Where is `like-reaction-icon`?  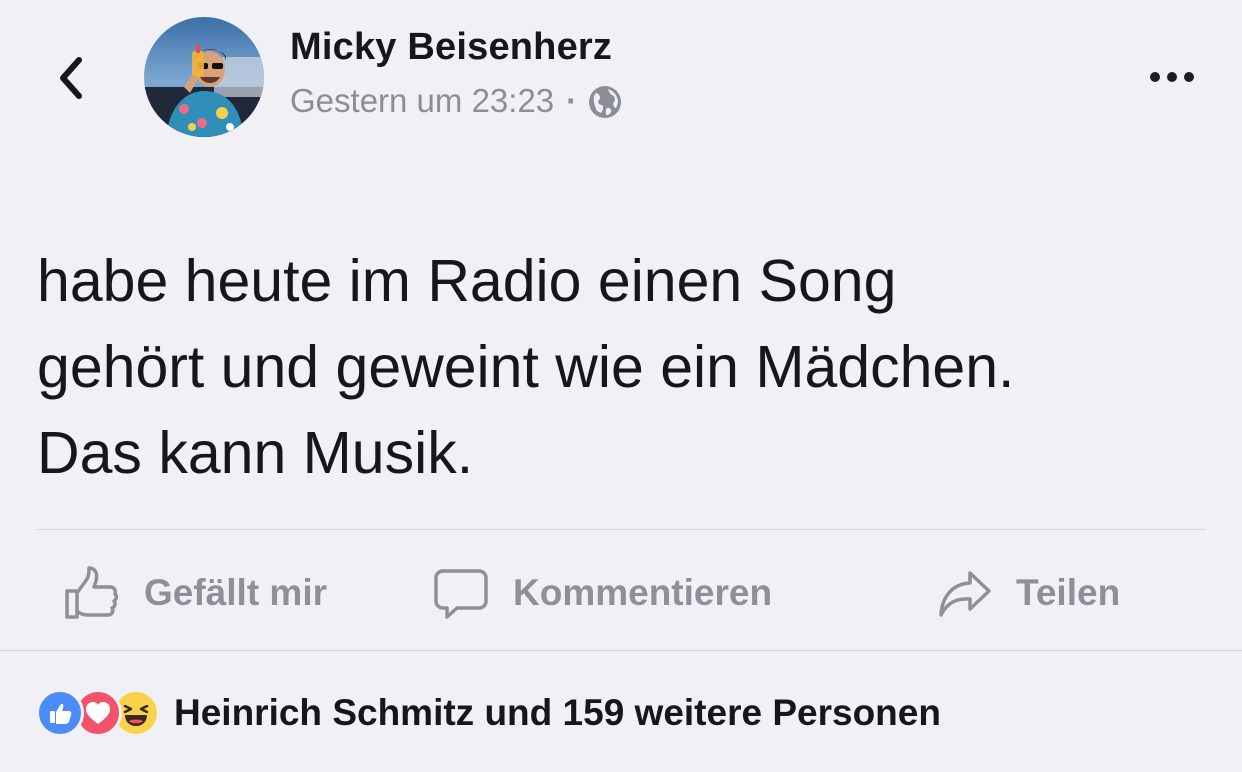 like-reaction-icon is located at coordinates (60, 713).